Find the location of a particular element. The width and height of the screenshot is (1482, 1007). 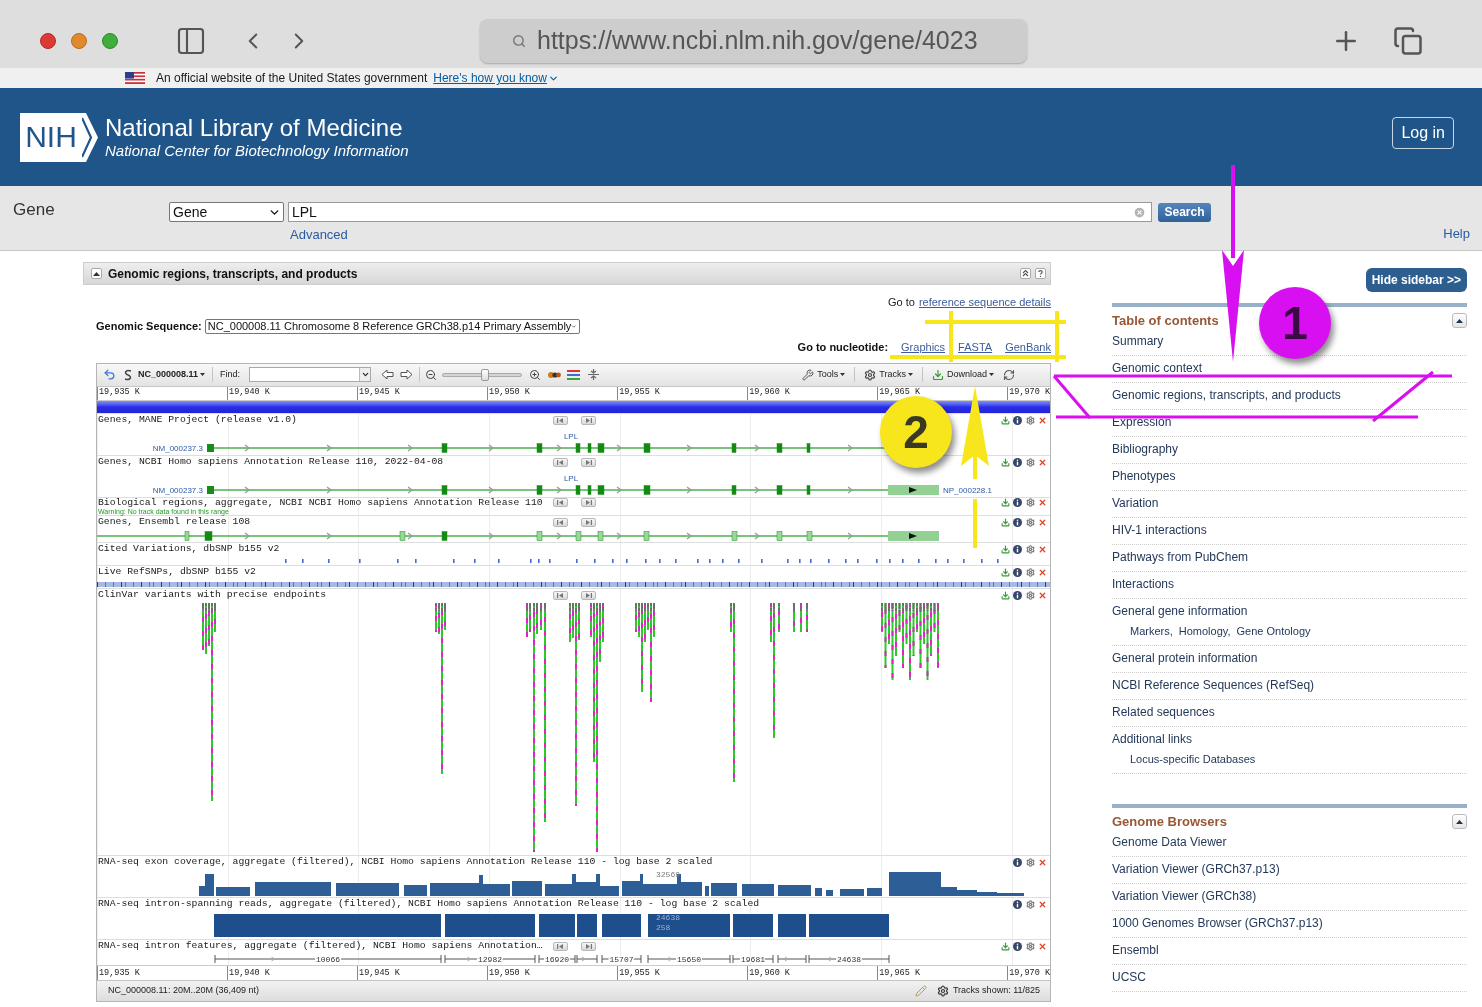

sidebar-link: Expression is located at coordinates (1142, 422).